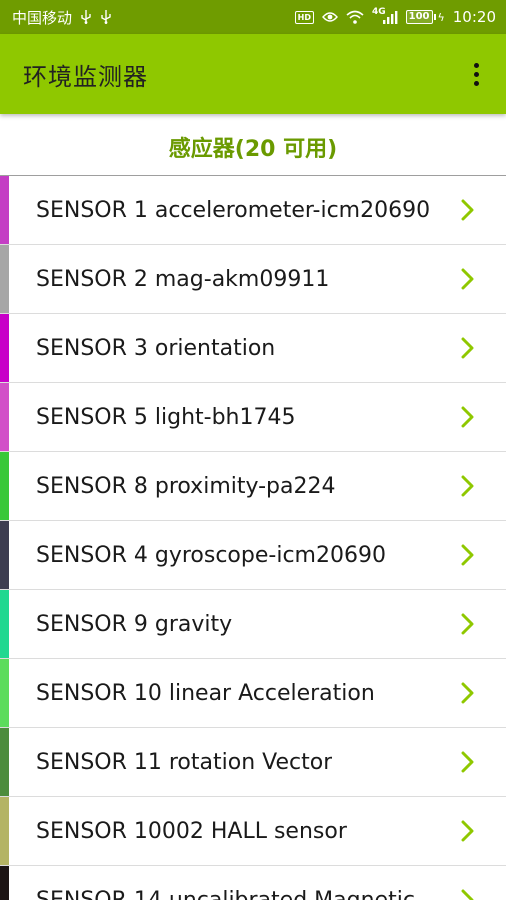  I want to click on sensor-label: SENSOR 9 gravity, so click(134, 624).